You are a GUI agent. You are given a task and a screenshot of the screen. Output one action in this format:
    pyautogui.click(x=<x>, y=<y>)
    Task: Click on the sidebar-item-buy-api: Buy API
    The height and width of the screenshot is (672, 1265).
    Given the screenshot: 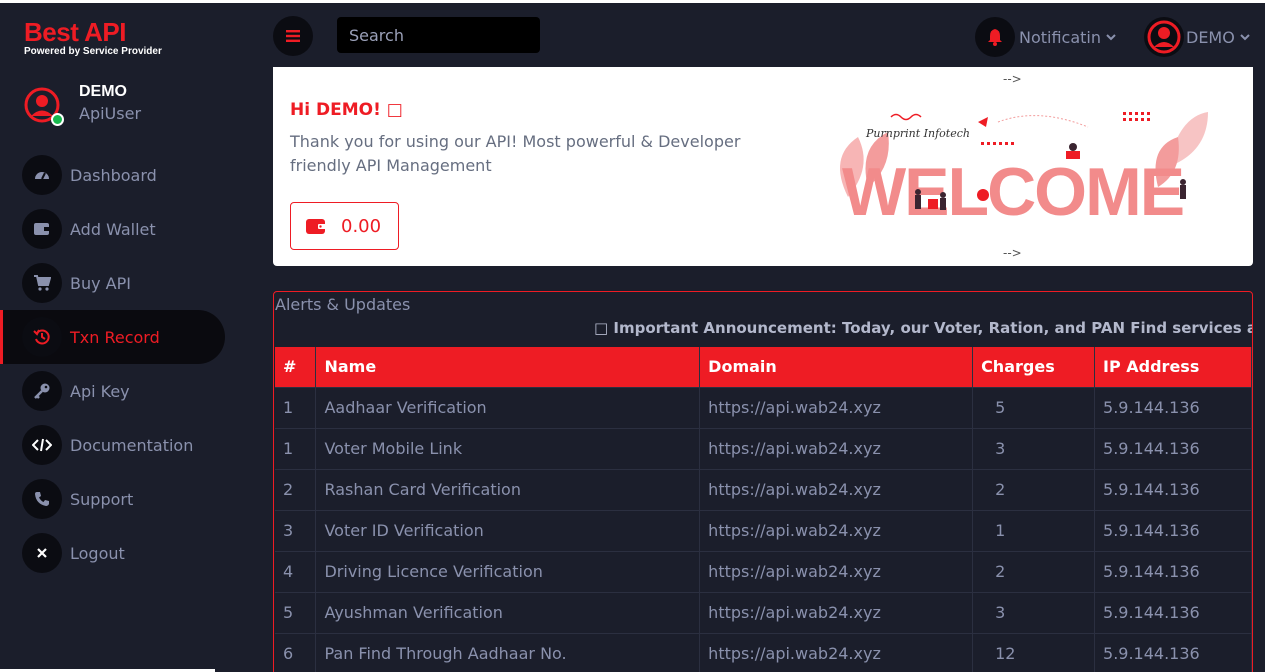 What is the action you would take?
    pyautogui.click(x=112, y=283)
    